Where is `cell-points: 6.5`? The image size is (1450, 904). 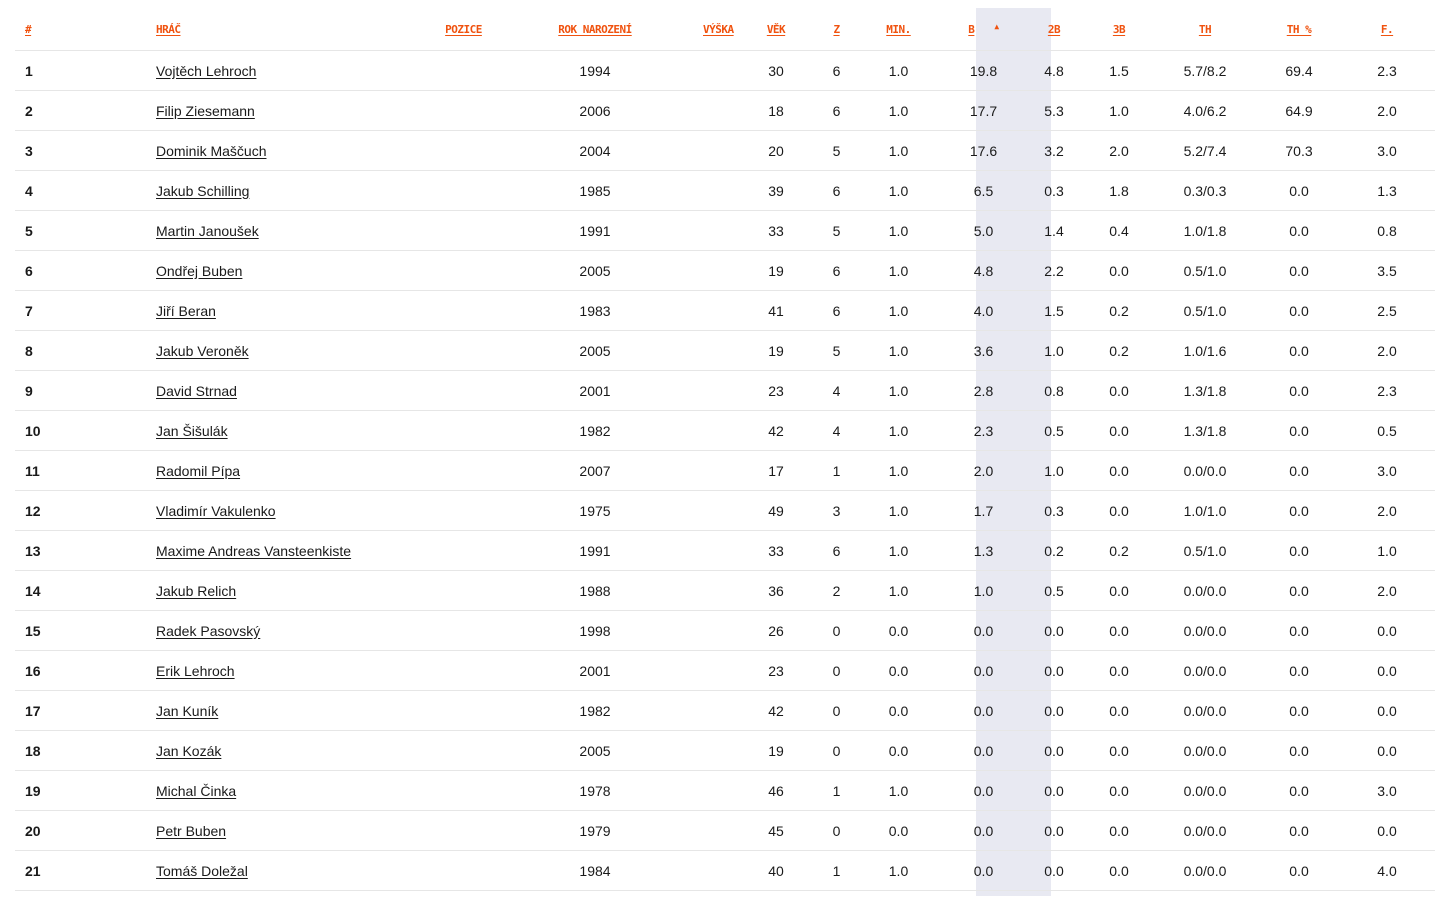
cell-points: 6.5 is located at coordinates (983, 190).